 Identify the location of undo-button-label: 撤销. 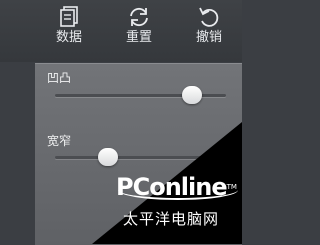
(208, 37).